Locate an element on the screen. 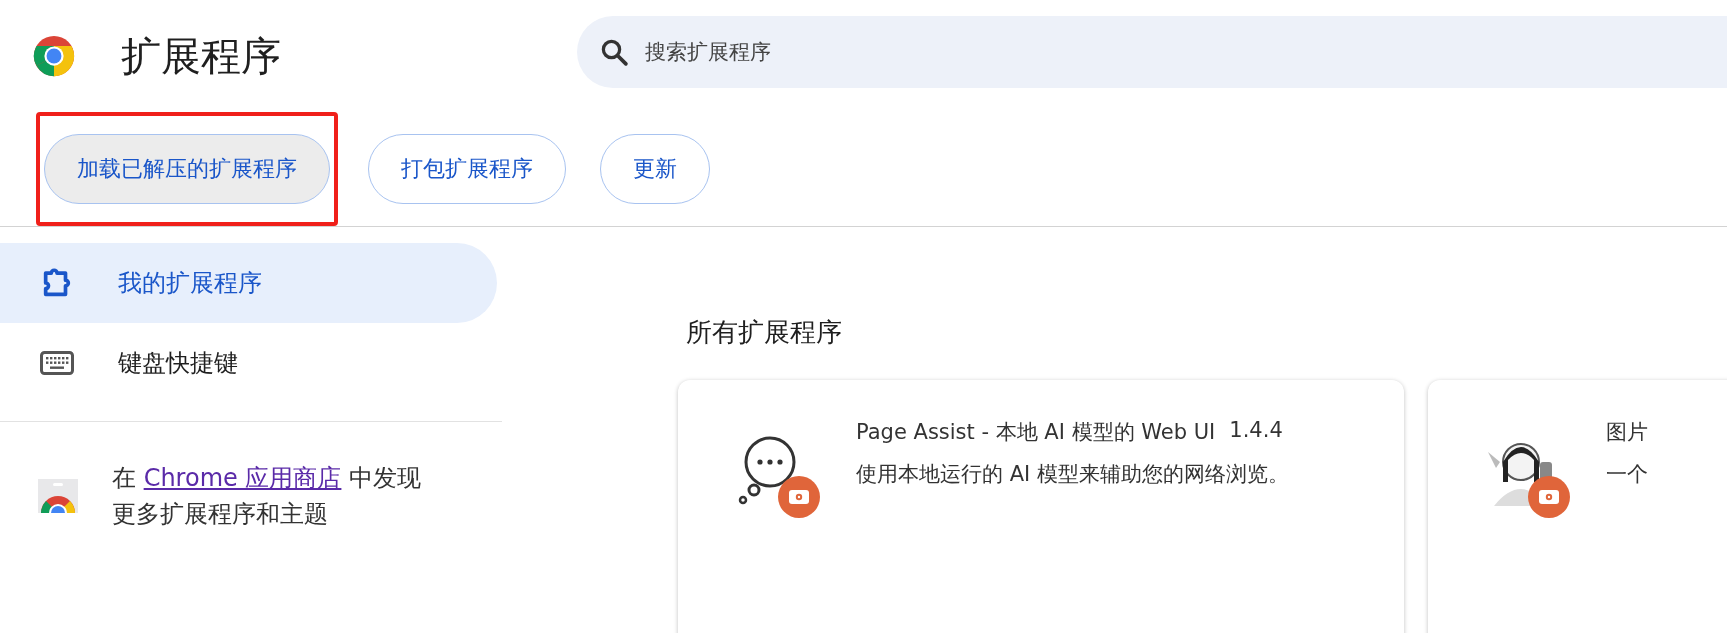  toolbar-button: 打包扩展程序 is located at coordinates (467, 169).